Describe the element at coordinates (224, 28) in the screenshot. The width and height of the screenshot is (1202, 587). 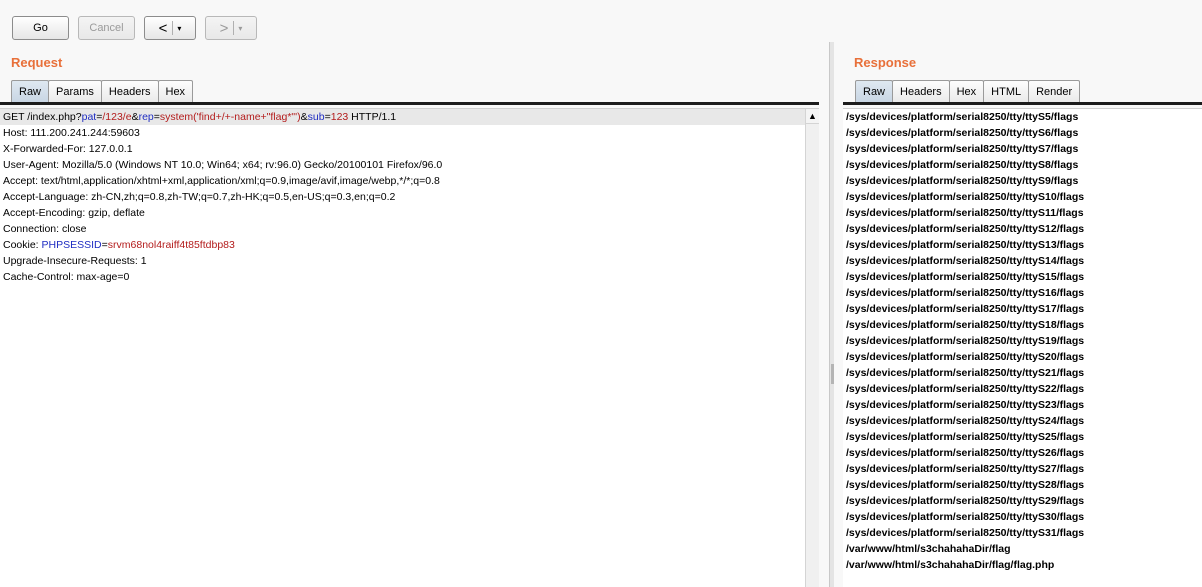
I see `forward-arrow-icon: >` at that location.